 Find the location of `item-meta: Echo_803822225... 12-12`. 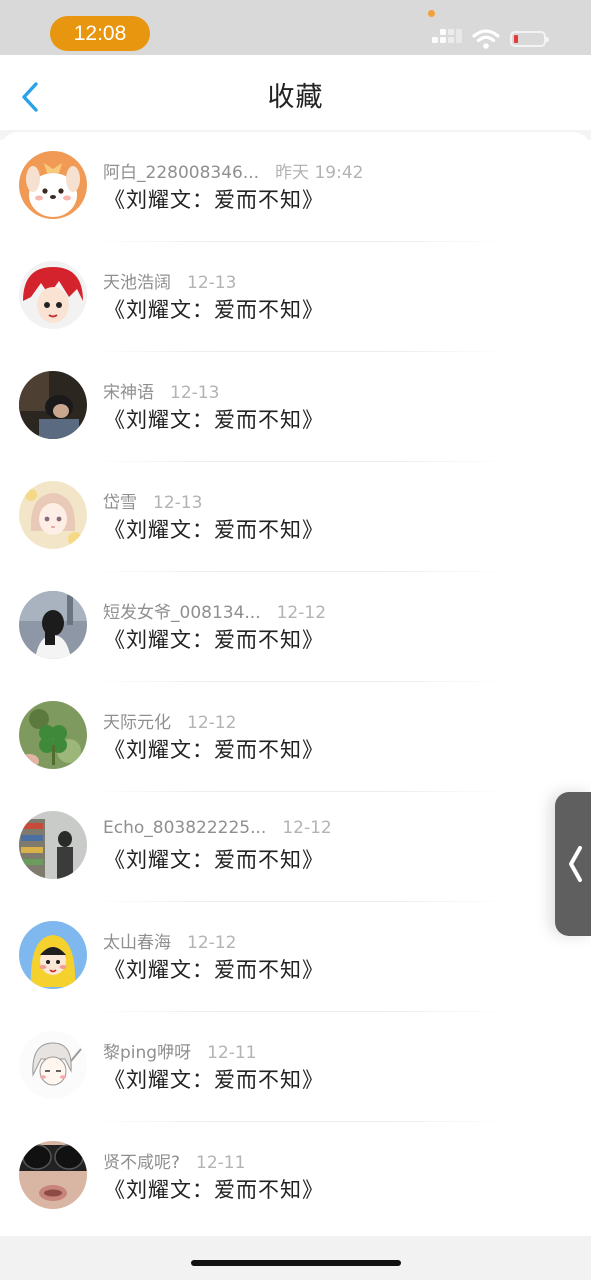

item-meta: Echo_803822225... 12-12 is located at coordinates (217, 828).